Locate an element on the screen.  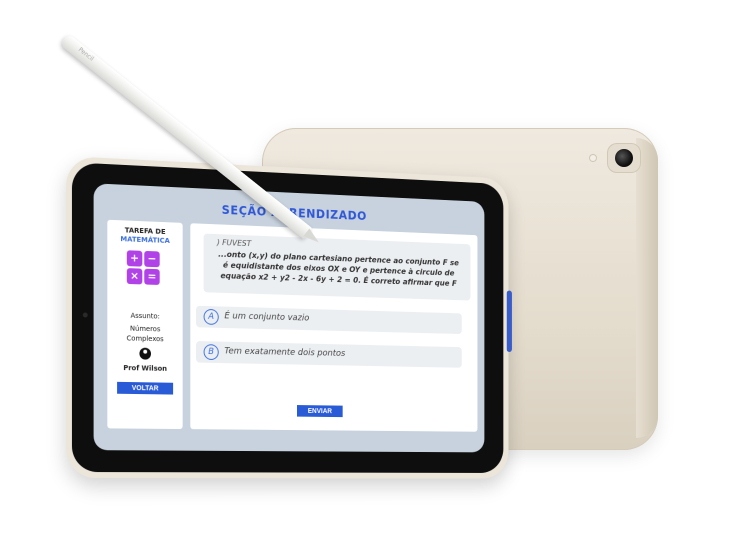
front-camera-icon is located at coordinates (85, 315).